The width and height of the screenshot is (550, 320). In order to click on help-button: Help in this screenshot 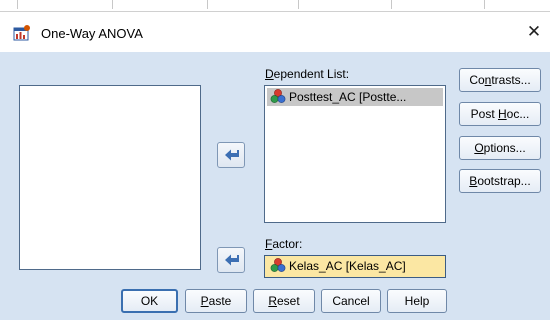, I will do `click(417, 301)`.